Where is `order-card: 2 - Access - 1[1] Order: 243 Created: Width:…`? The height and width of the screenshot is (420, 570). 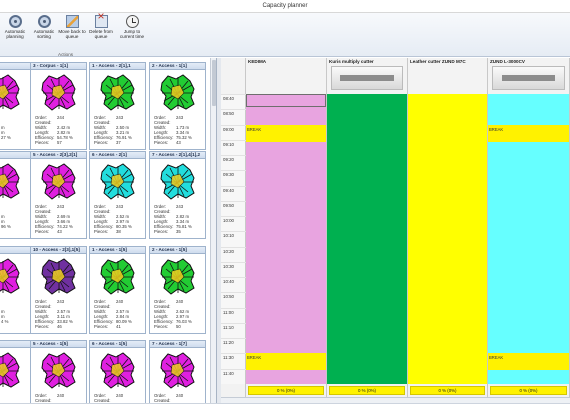 order-card: 2 - Access - 1[1] Order: 243 Created: Width:… is located at coordinates (177, 106).